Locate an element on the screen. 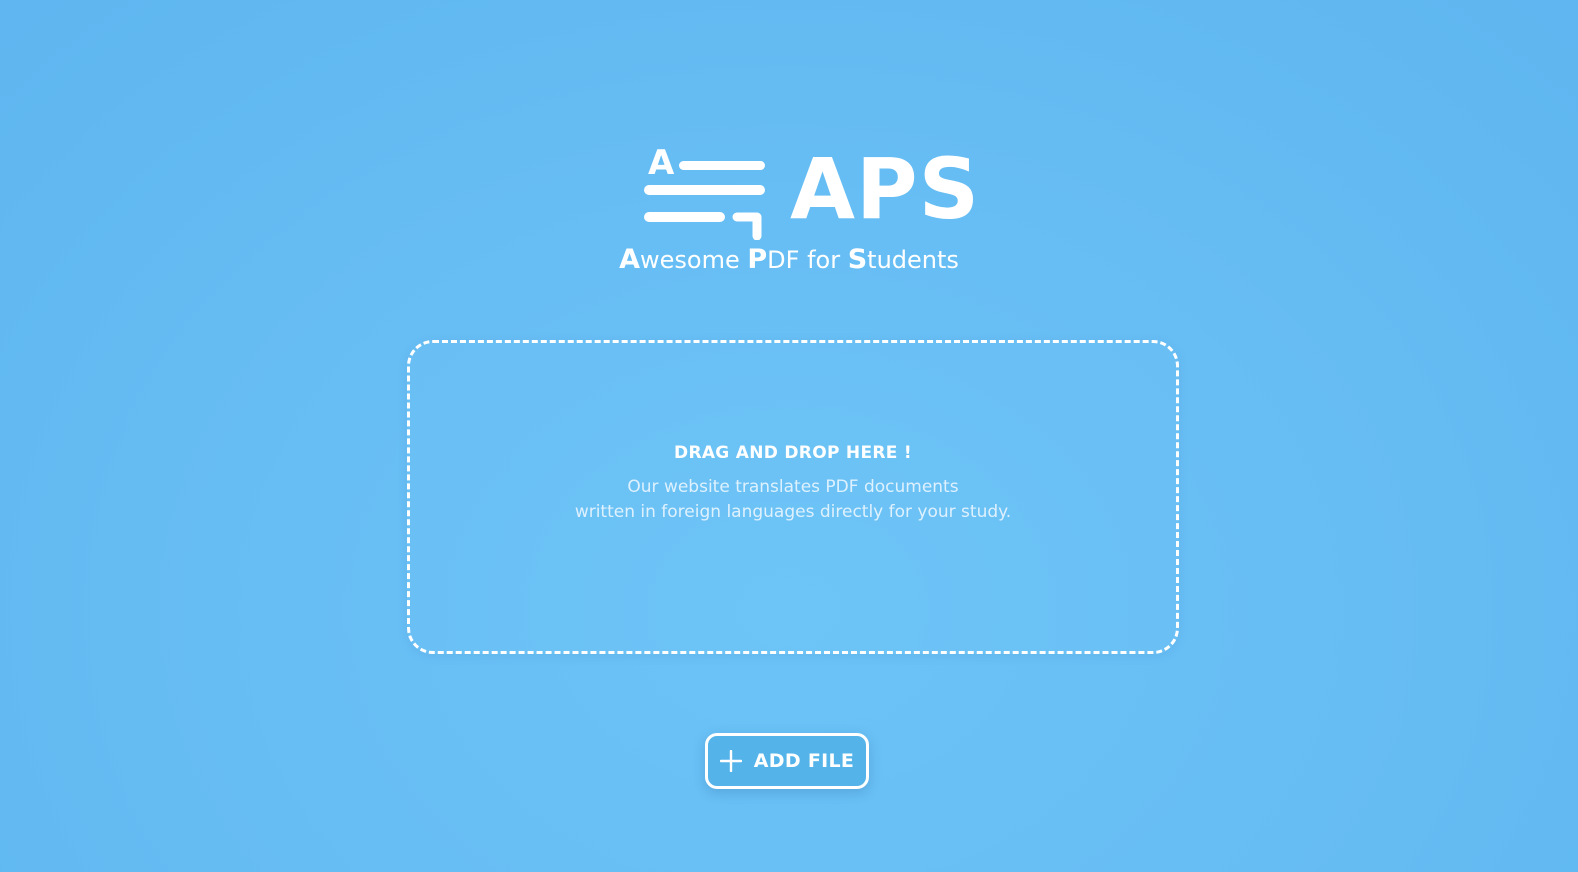 This screenshot has height=872, width=1578. tagline-letter-p: P is located at coordinates (757, 259).